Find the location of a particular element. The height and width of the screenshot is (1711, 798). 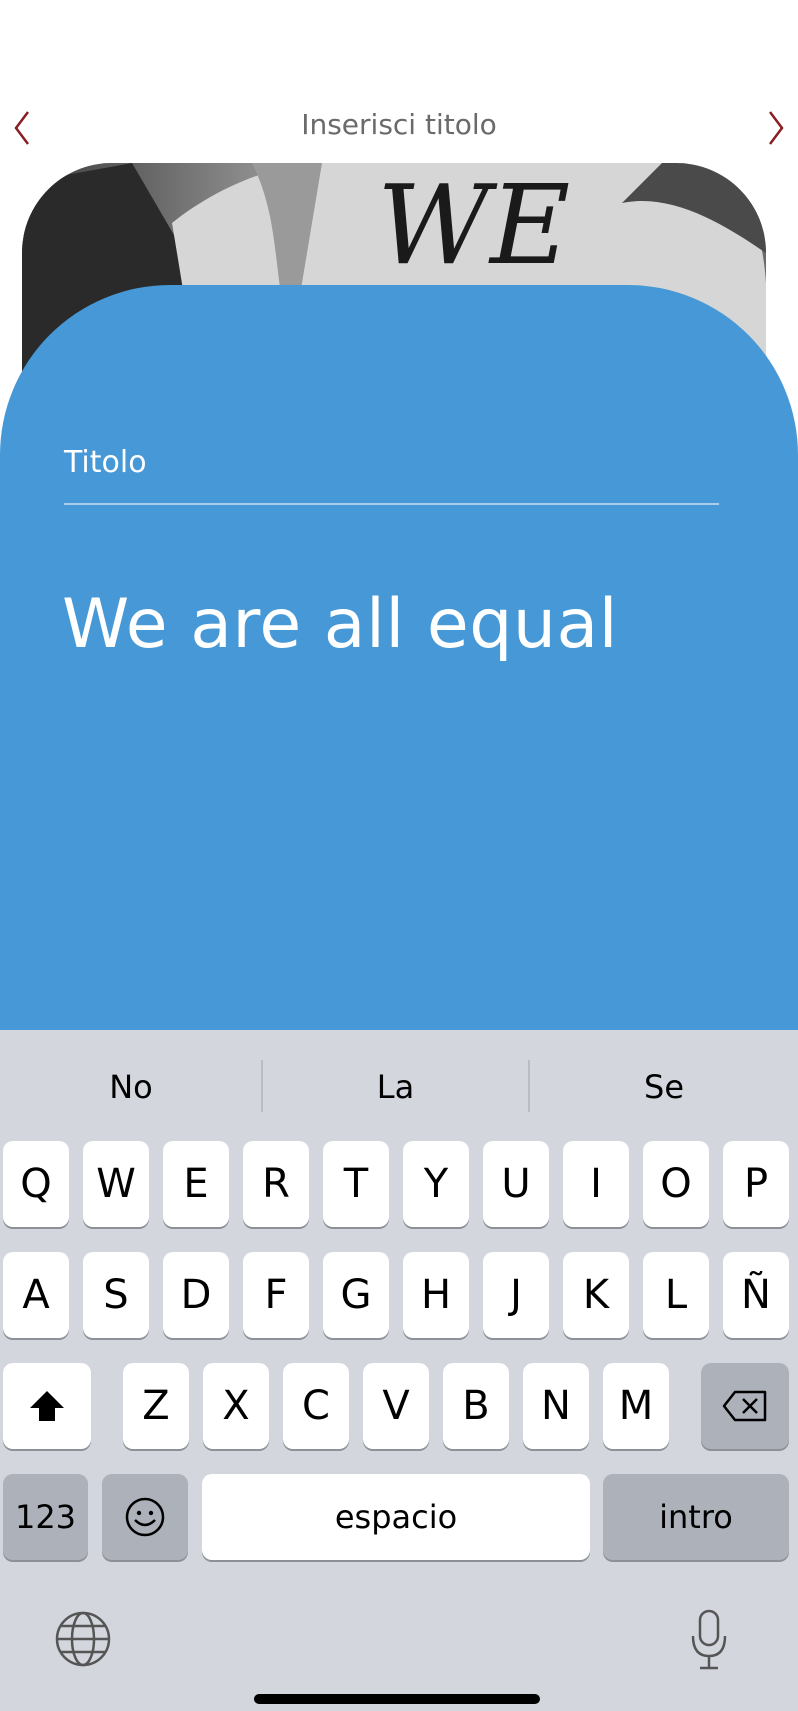

suggestion-item: No is located at coordinates (131, 1087).